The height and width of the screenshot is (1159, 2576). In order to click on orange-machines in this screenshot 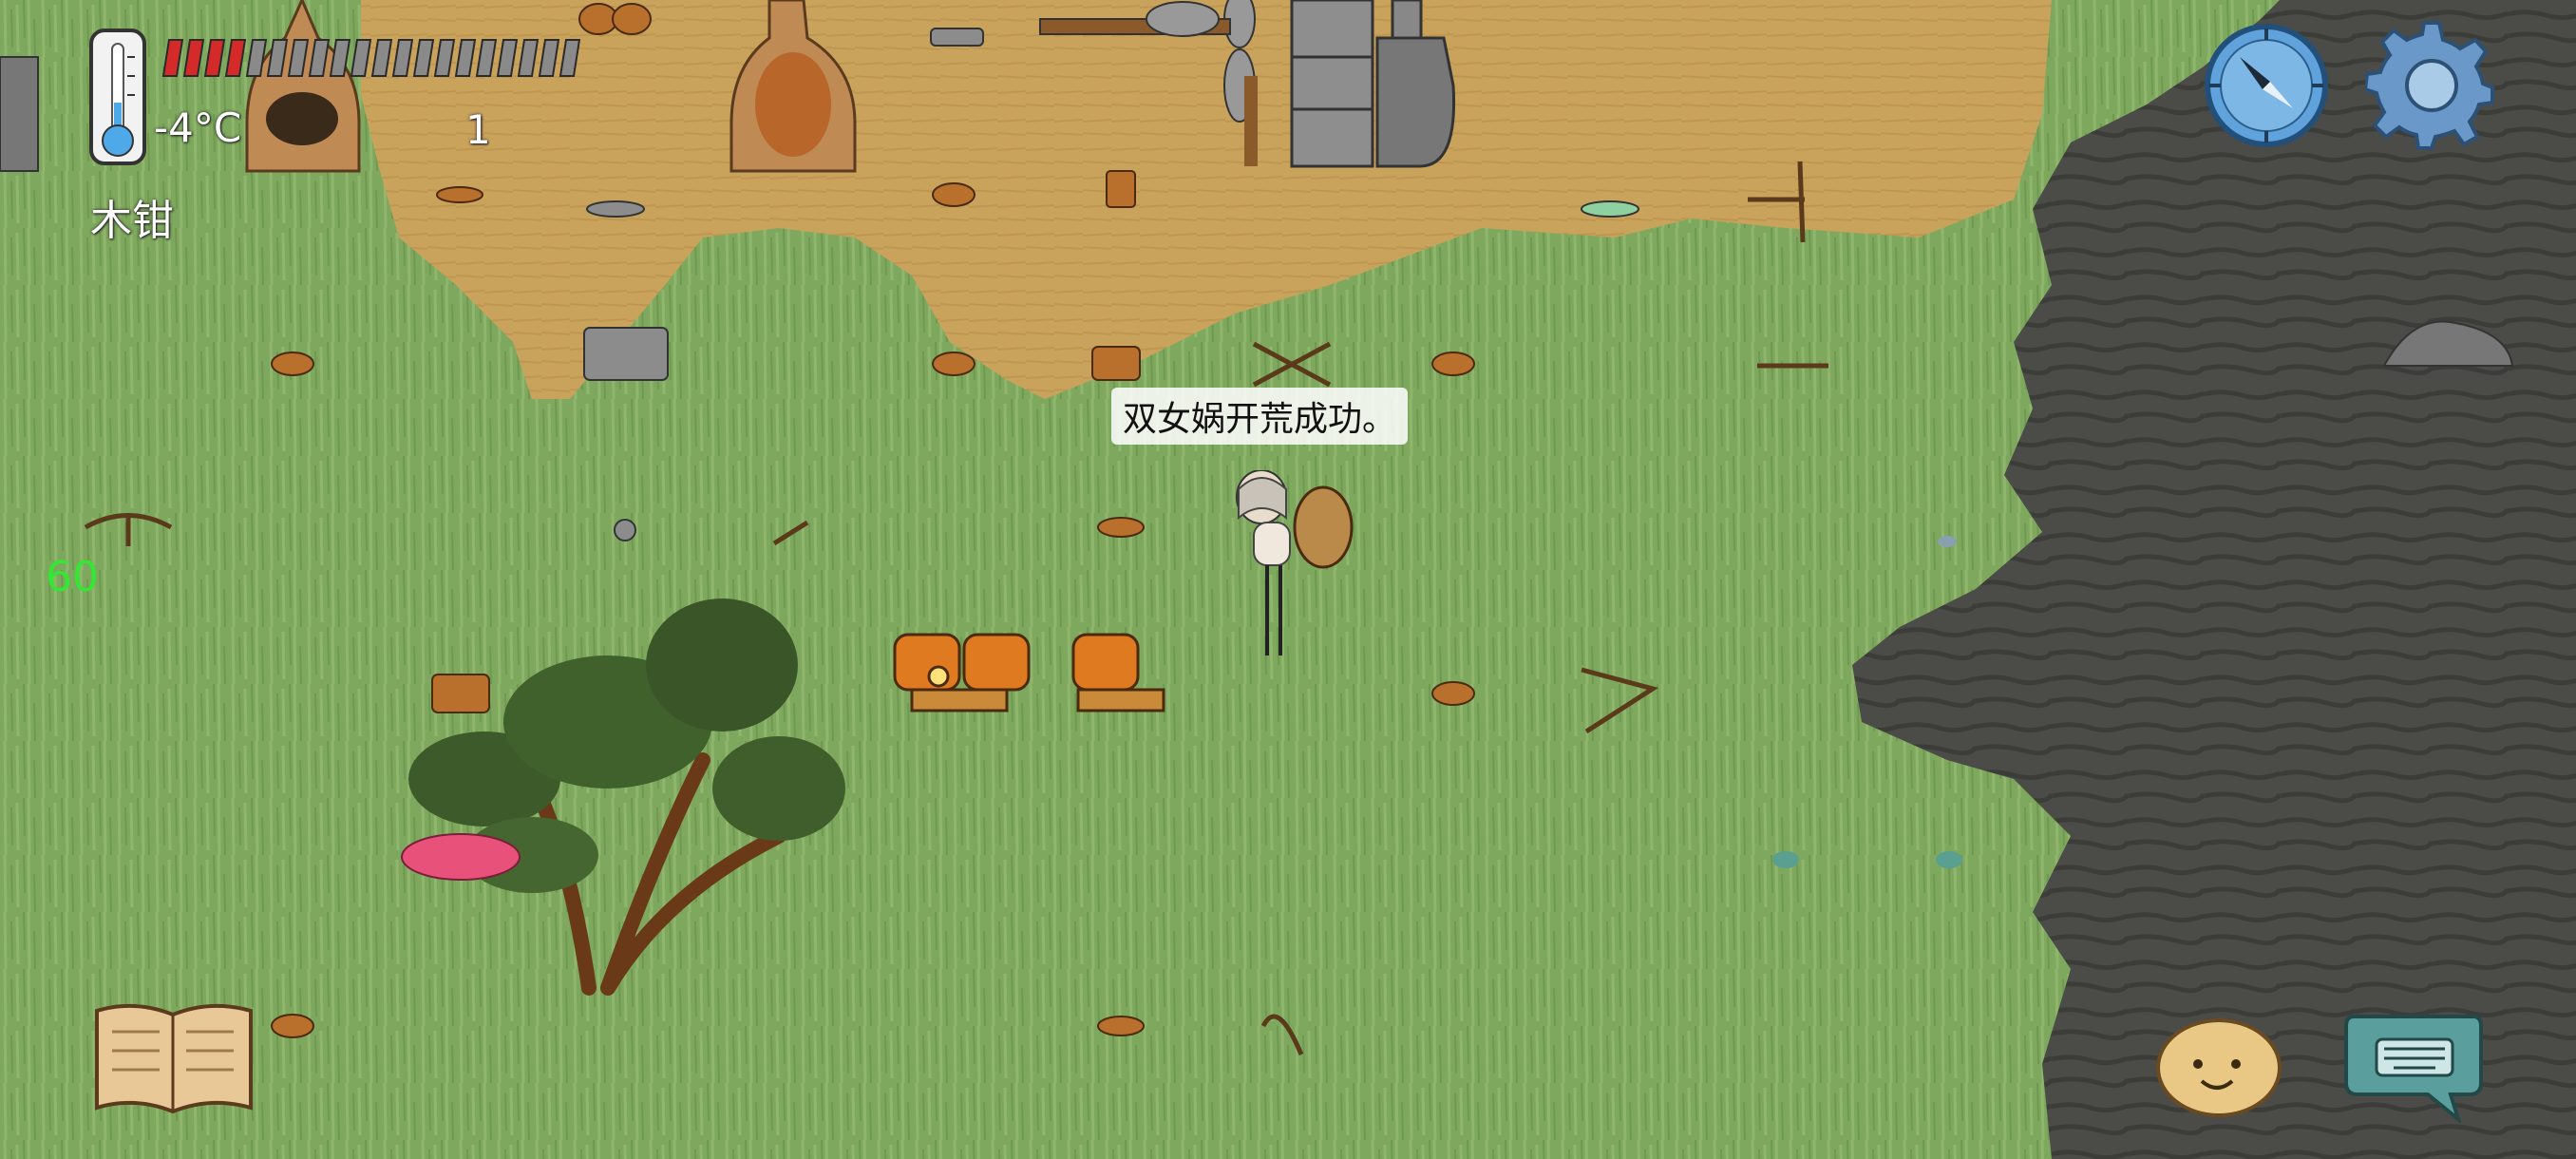, I will do `click(1029, 672)`.